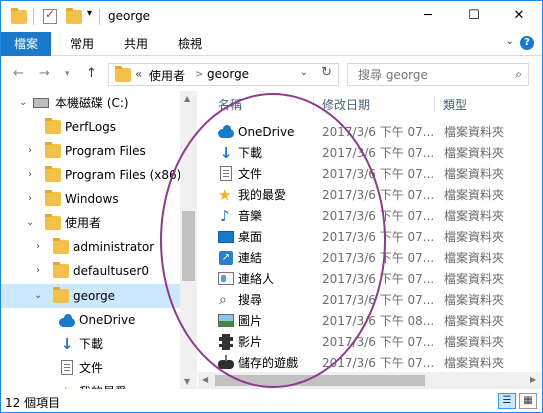 Image resolution: width=543 pixels, height=413 pixels. I want to click on list-item: 連絡人 2017/3/6 下午 07... 檔案資料夾, so click(377, 279).